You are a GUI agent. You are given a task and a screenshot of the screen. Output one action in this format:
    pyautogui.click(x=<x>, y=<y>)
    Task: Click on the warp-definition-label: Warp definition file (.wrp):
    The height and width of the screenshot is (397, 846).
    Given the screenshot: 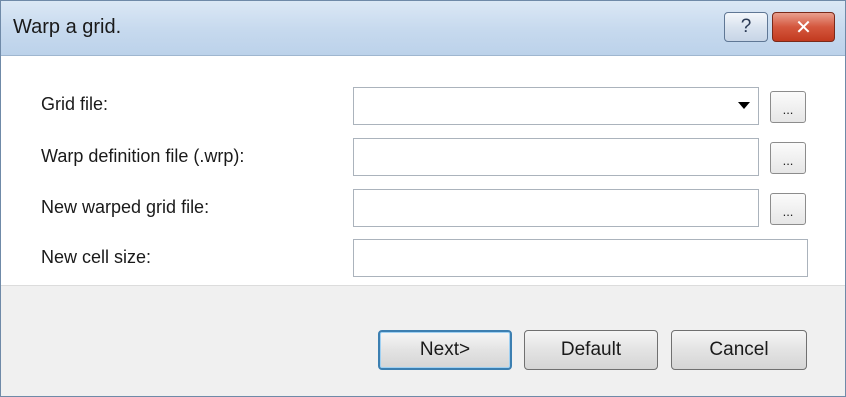 What is the action you would take?
    pyautogui.click(x=143, y=156)
    